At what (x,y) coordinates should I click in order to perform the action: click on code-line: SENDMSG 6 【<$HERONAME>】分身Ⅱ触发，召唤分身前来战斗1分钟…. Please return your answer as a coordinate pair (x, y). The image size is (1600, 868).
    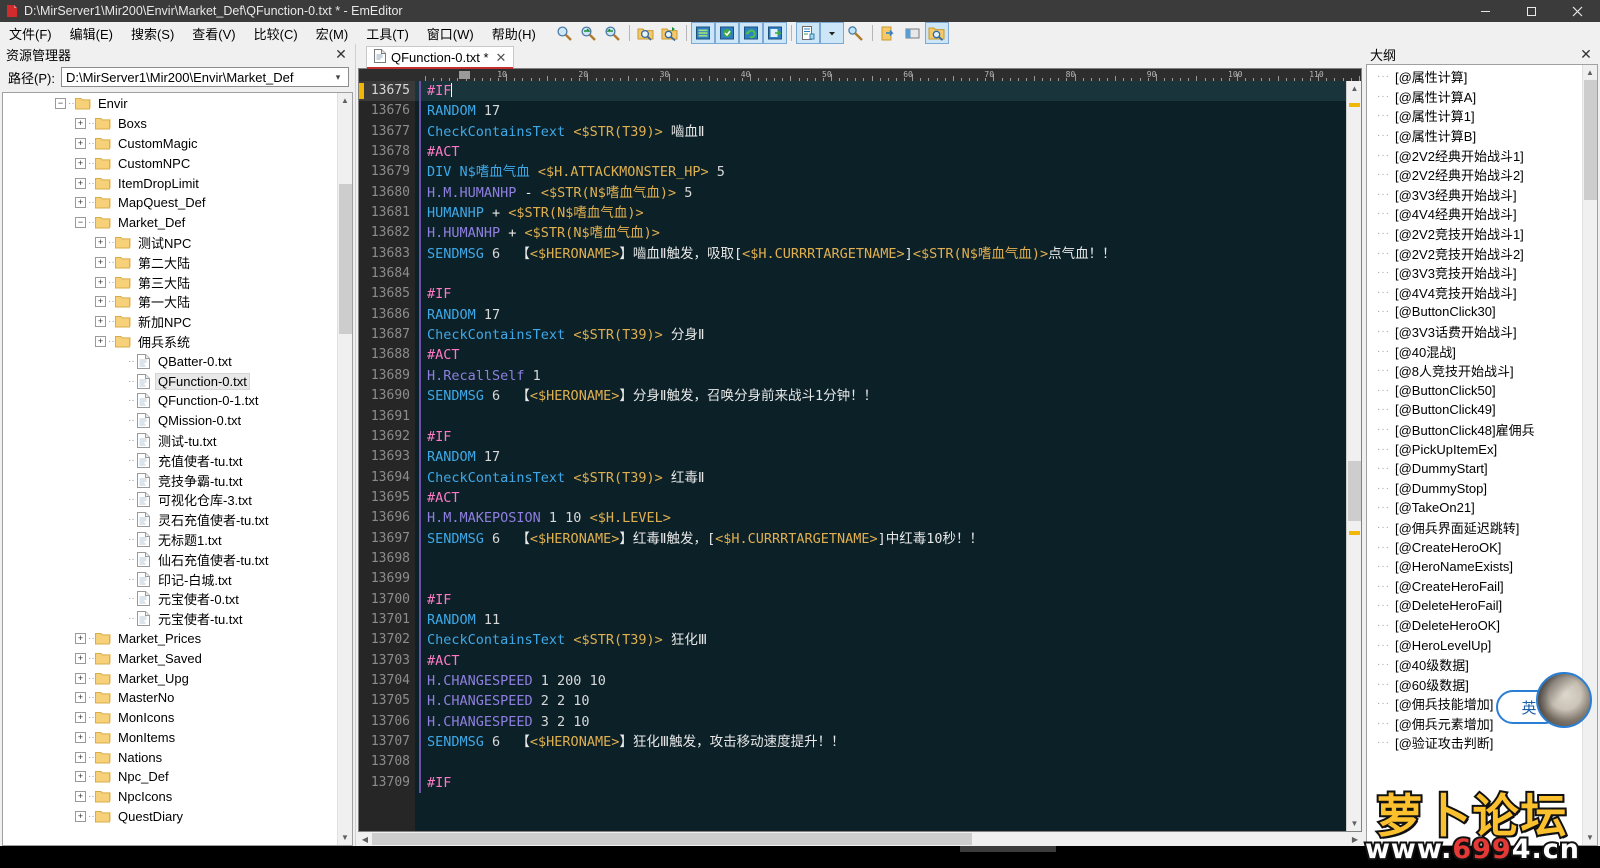
    Looking at the image, I should click on (880, 396).